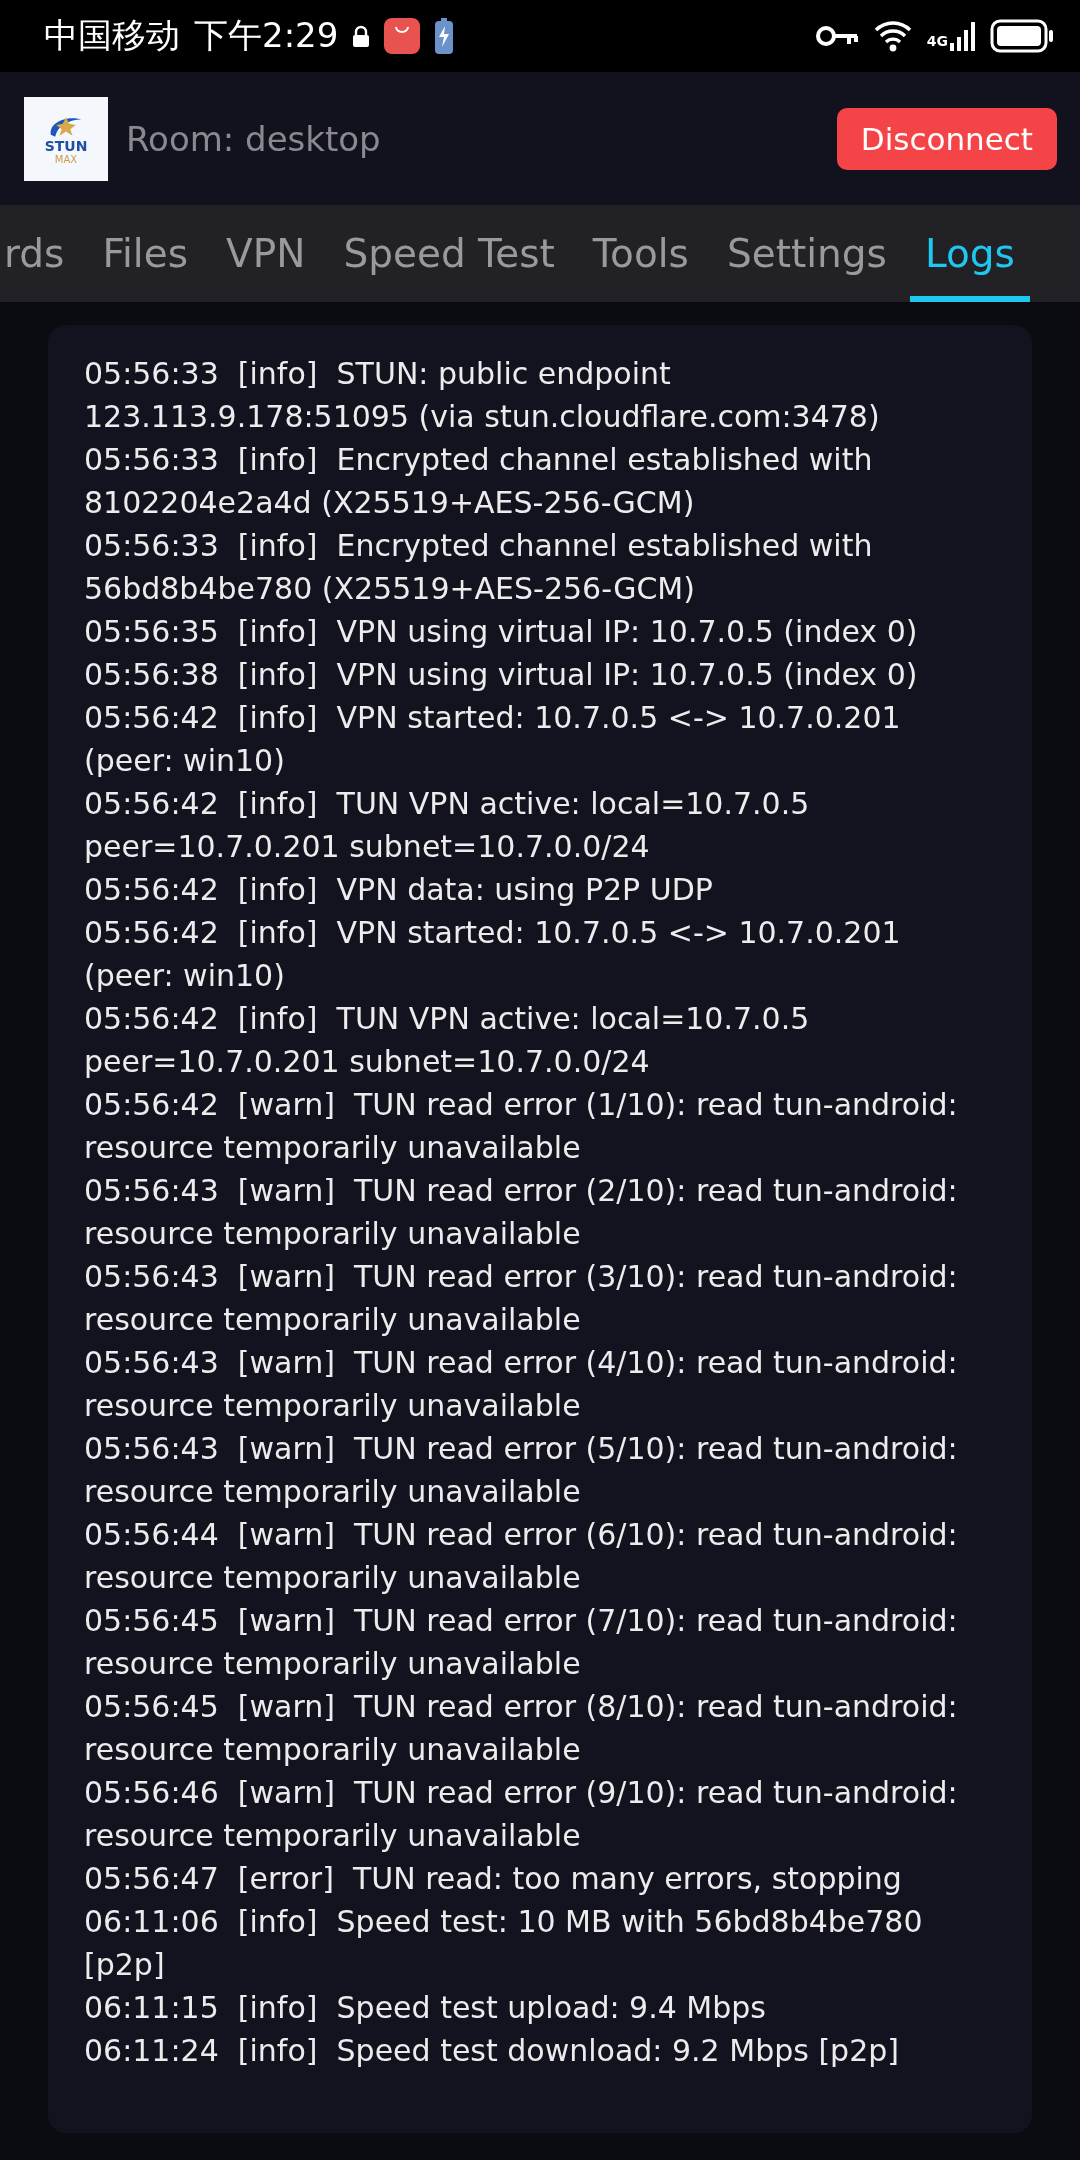  What do you see at coordinates (521, 1556) in the screenshot?
I see `log-entry: 05:56:44 [warn] TUN read error (6/10): read tun-android: resource temporarily unavailable` at bounding box center [521, 1556].